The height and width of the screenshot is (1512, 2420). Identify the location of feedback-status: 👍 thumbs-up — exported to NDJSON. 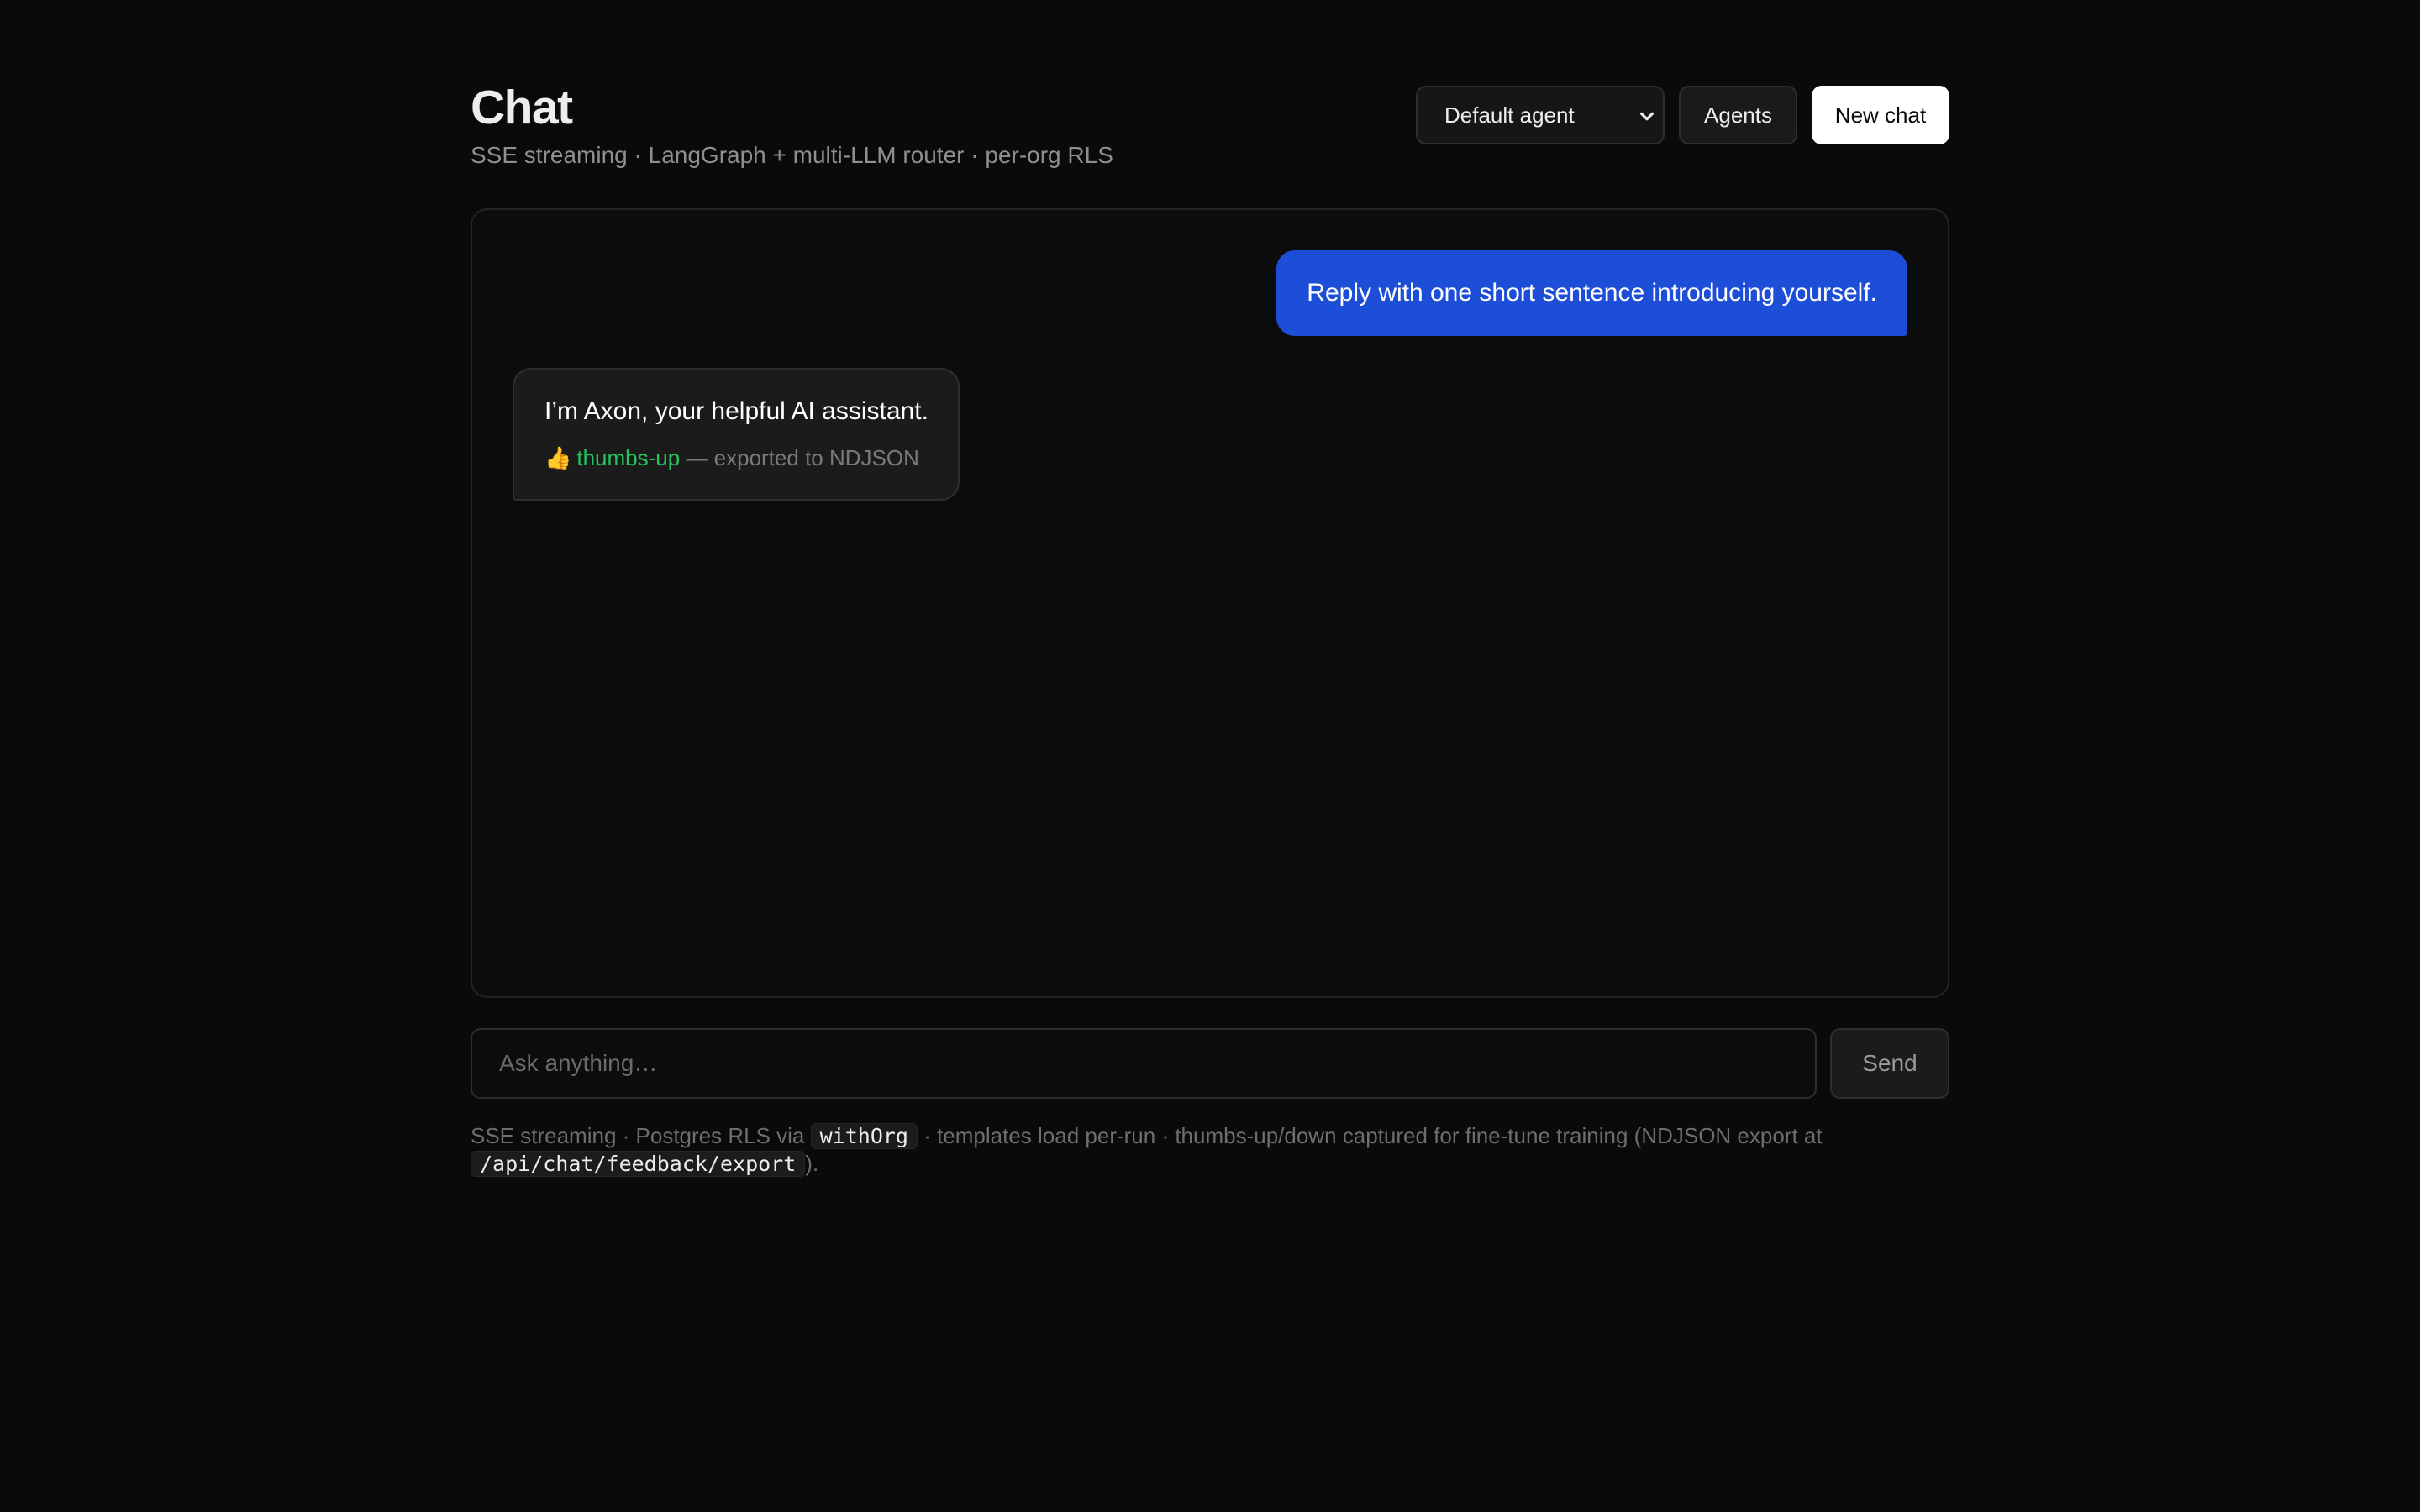
(736, 458).